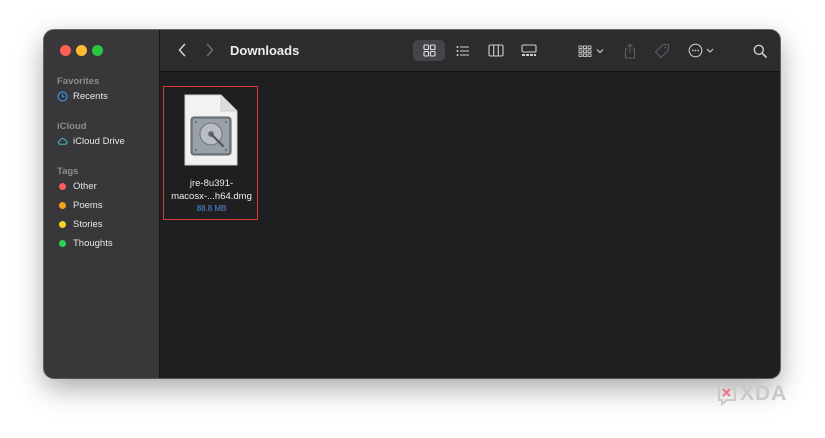 Image resolution: width=825 pixels, height=438 pixels. I want to click on sidebar-section-favorites: Favorites, so click(78, 81).